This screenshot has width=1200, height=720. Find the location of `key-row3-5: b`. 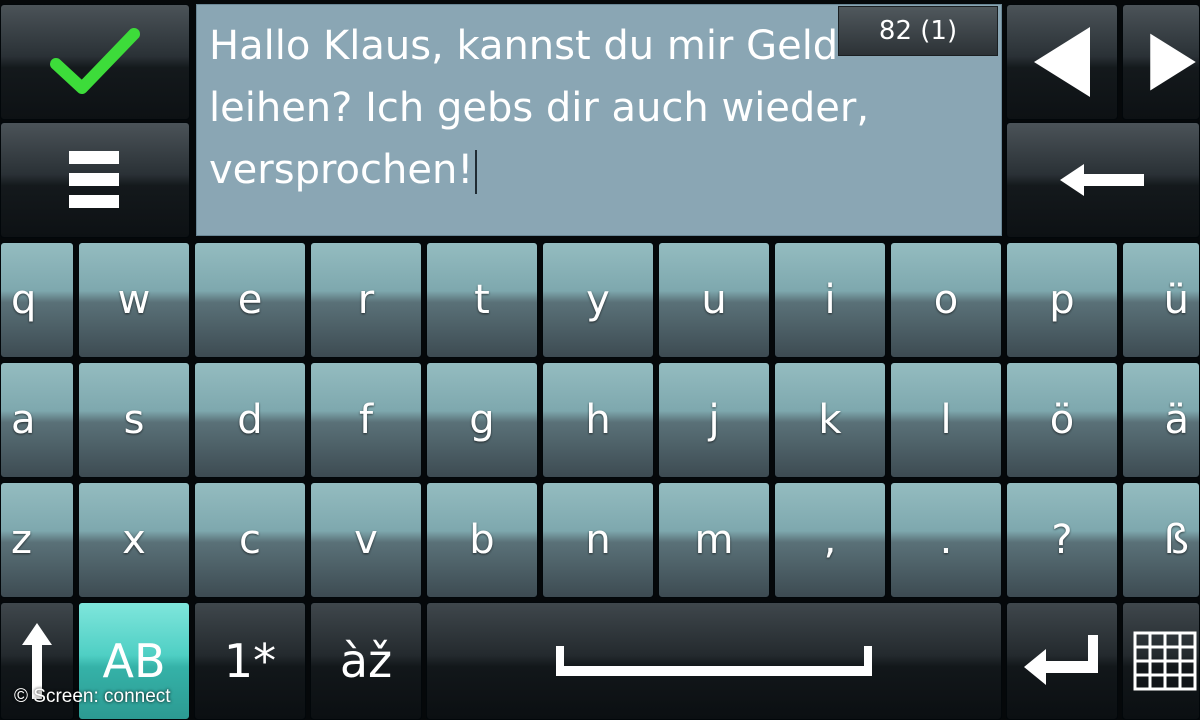

key-row3-5: b is located at coordinates (482, 540).